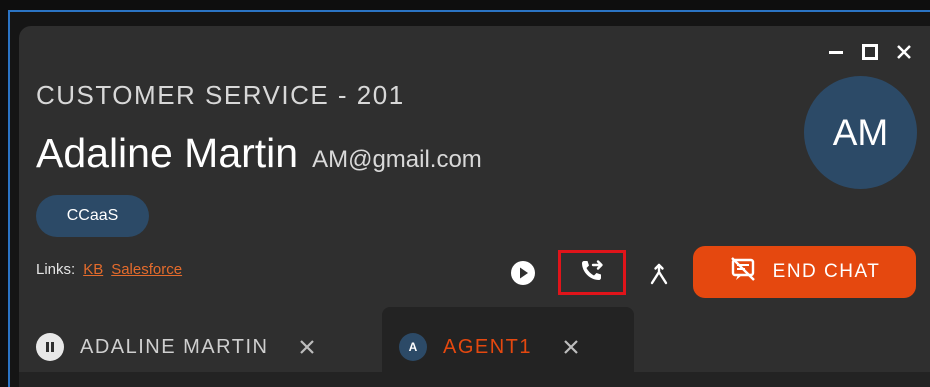  Describe the element at coordinates (826, 271) in the screenshot. I see `end-chat-label: END CHAT` at that location.